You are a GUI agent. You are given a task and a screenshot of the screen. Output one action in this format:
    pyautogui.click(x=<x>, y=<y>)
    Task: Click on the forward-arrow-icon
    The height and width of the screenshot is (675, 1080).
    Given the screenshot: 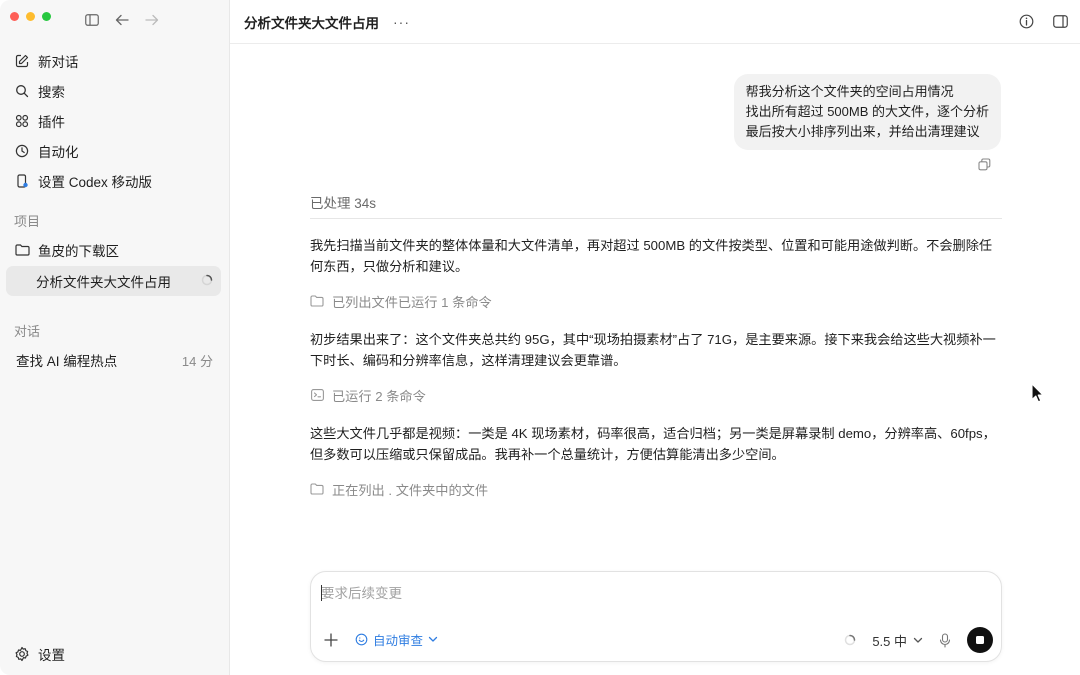 What is the action you would take?
    pyautogui.click(x=152, y=20)
    